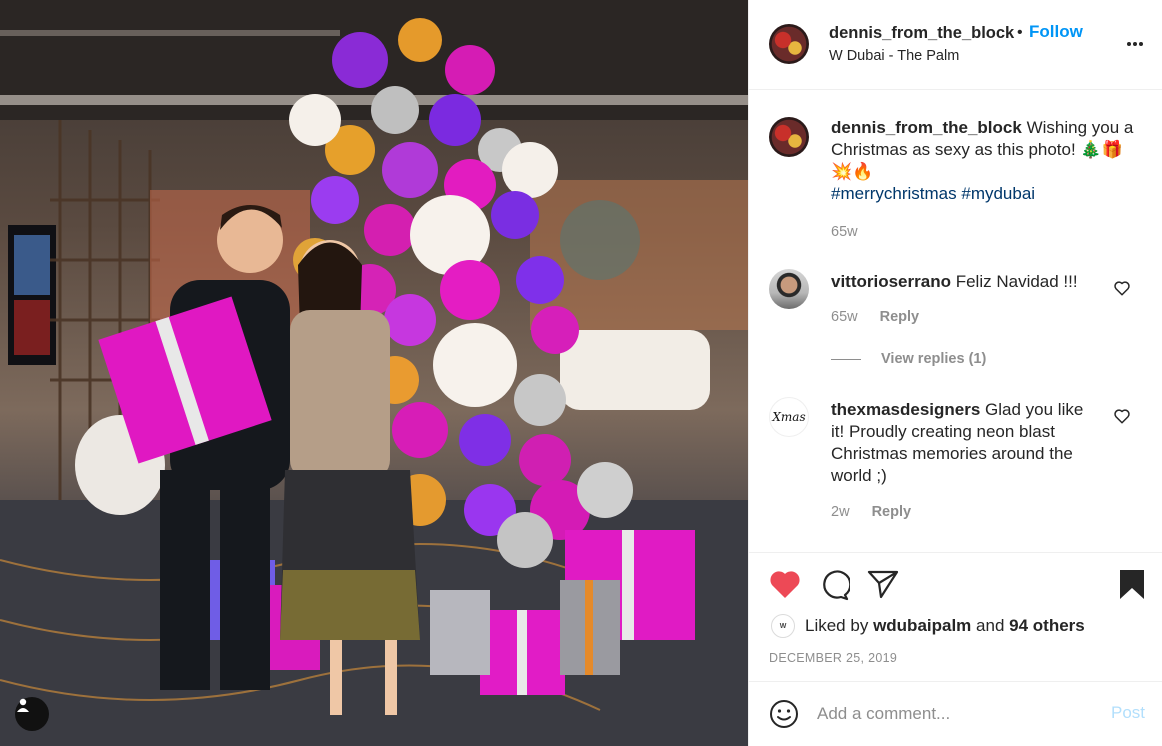 The height and width of the screenshot is (746, 1162). I want to click on caption-avatar, so click(789, 137).